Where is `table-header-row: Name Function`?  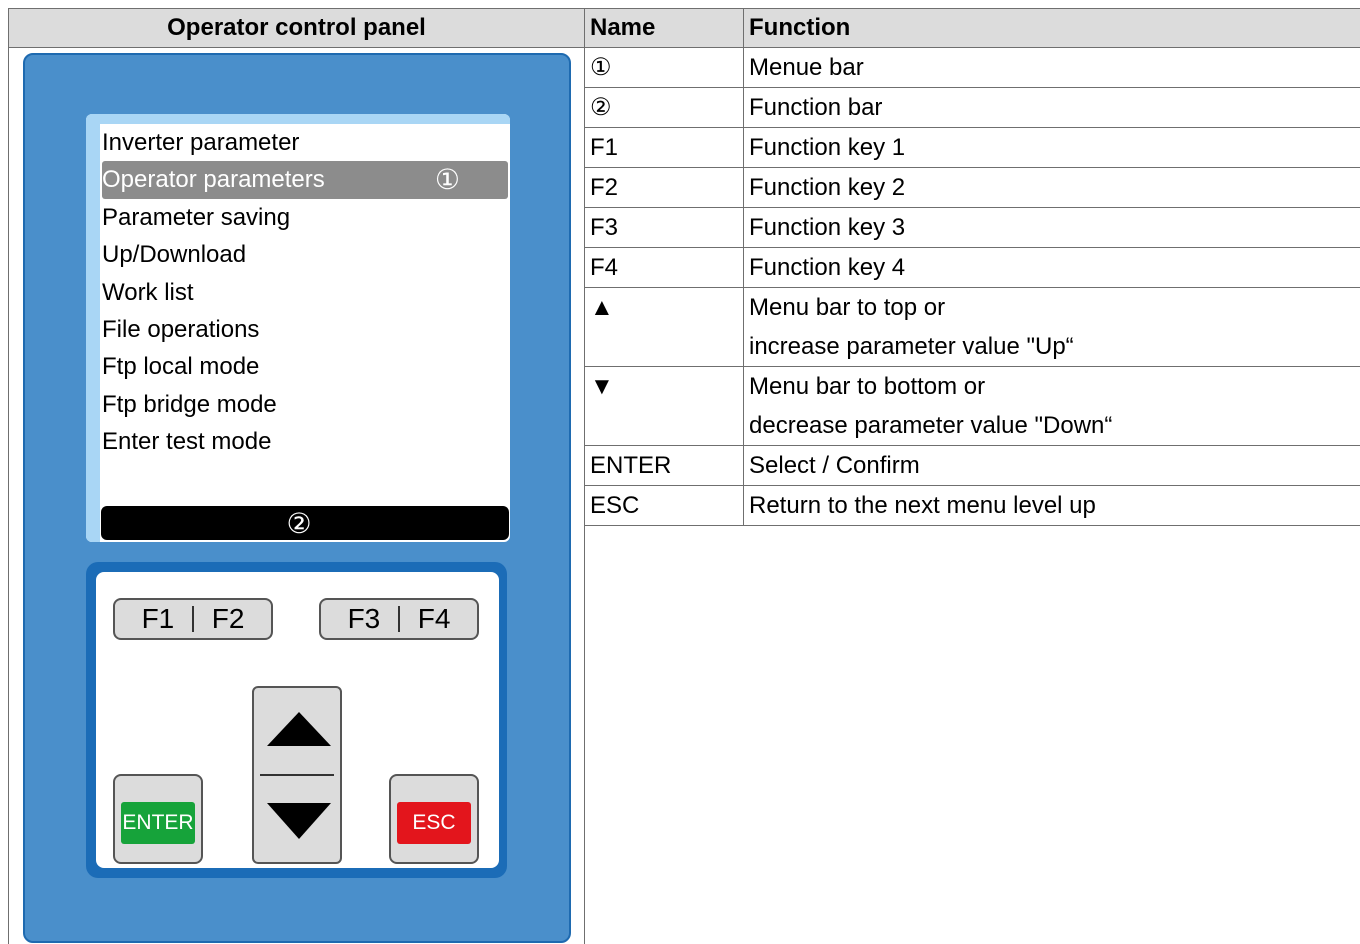
table-header-row: Name Function is located at coordinates (972, 28).